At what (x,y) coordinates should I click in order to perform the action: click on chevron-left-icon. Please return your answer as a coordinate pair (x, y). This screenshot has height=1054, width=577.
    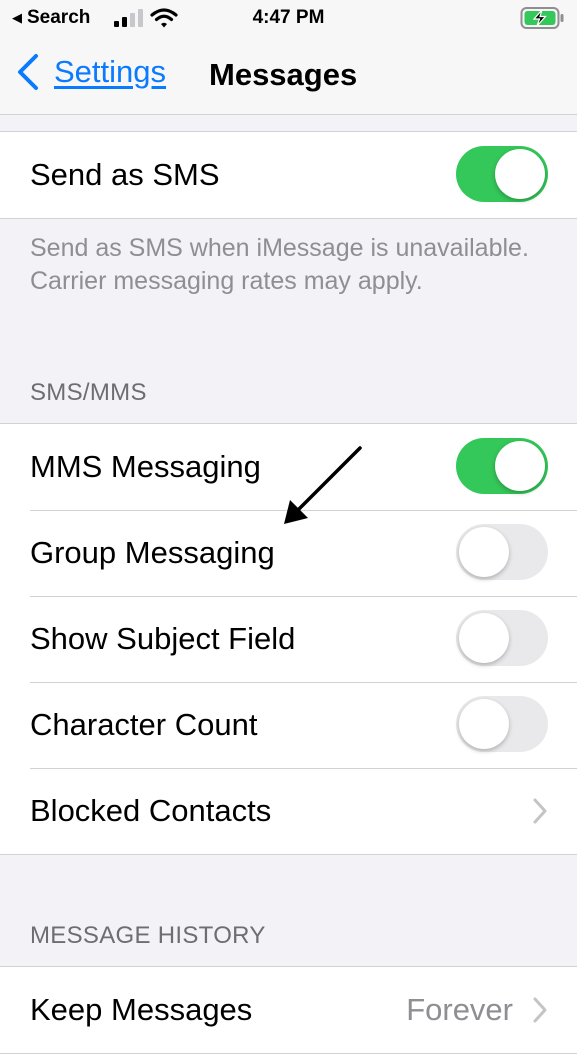
    Looking at the image, I should click on (28, 72).